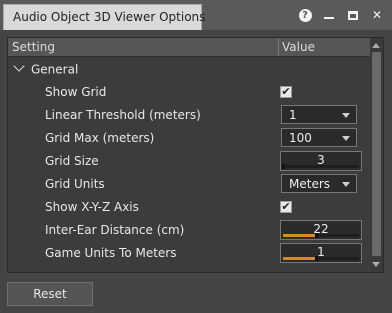 Image resolution: width=392 pixels, height=313 pixels. Describe the element at coordinates (76, 92) in the screenshot. I see `setting-label: Show Grid` at that location.